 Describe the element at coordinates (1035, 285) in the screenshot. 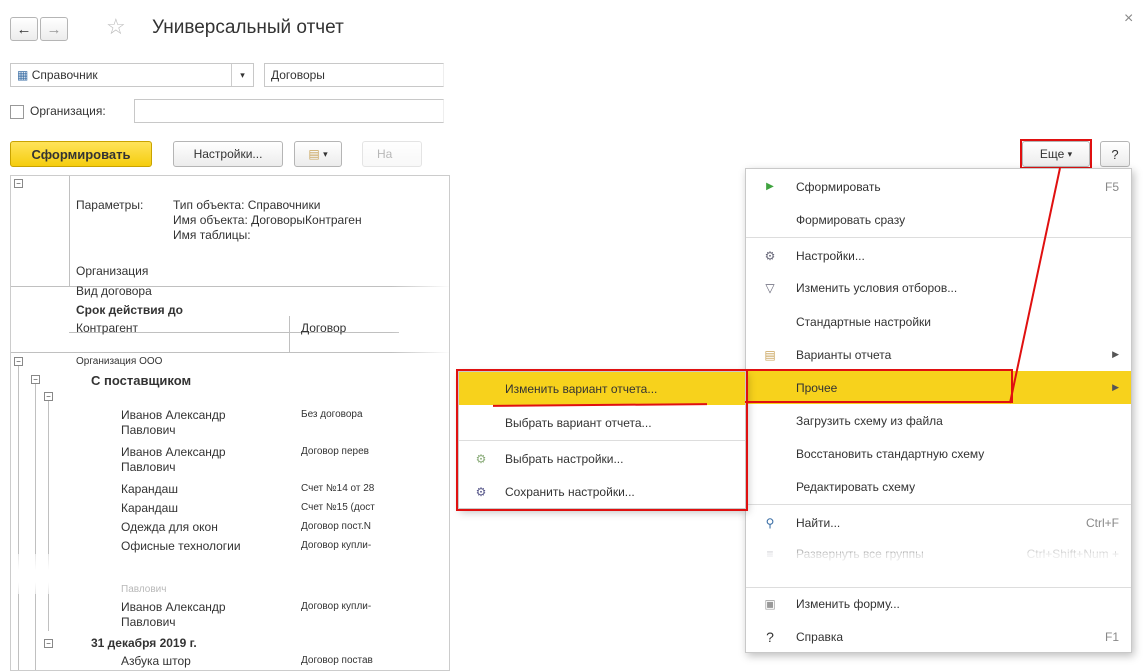

I see `annotation-line` at that location.